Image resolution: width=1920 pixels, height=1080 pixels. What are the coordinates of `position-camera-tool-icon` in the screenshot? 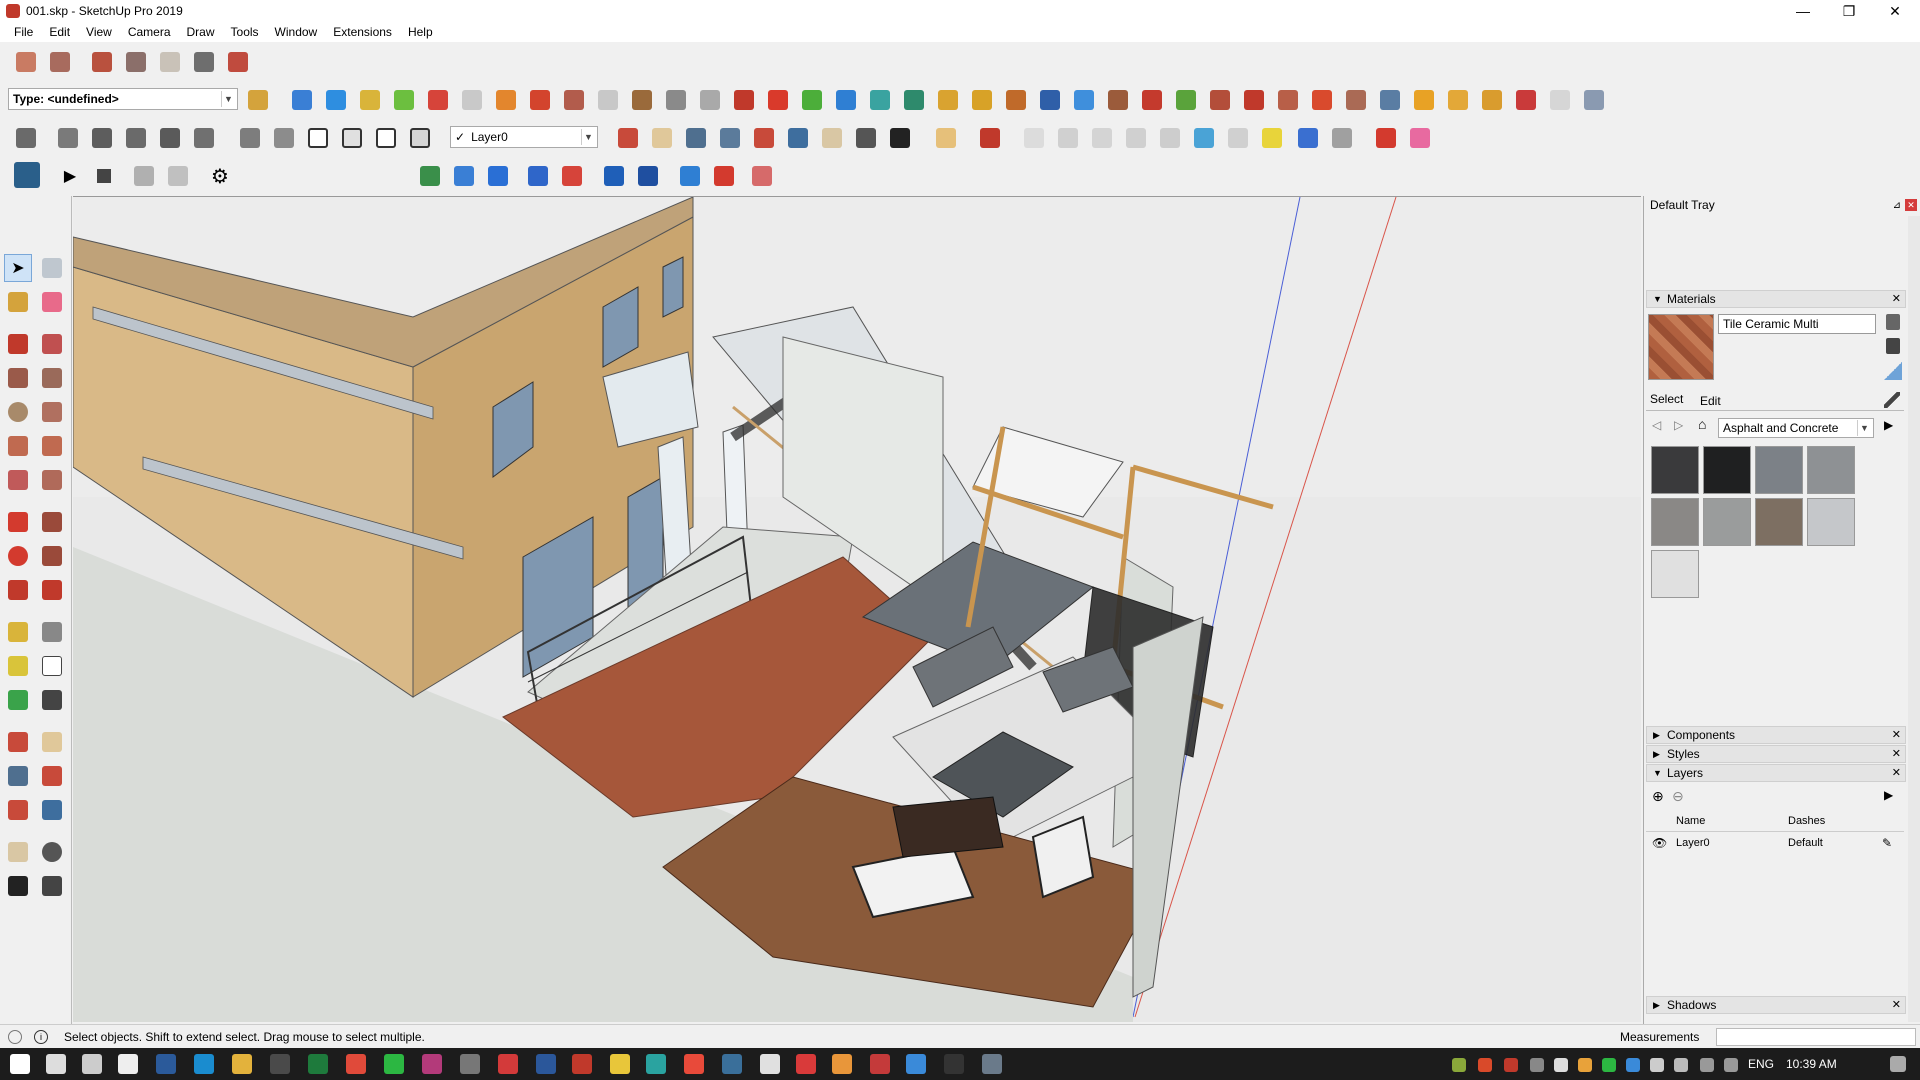 It's located at (18, 852).